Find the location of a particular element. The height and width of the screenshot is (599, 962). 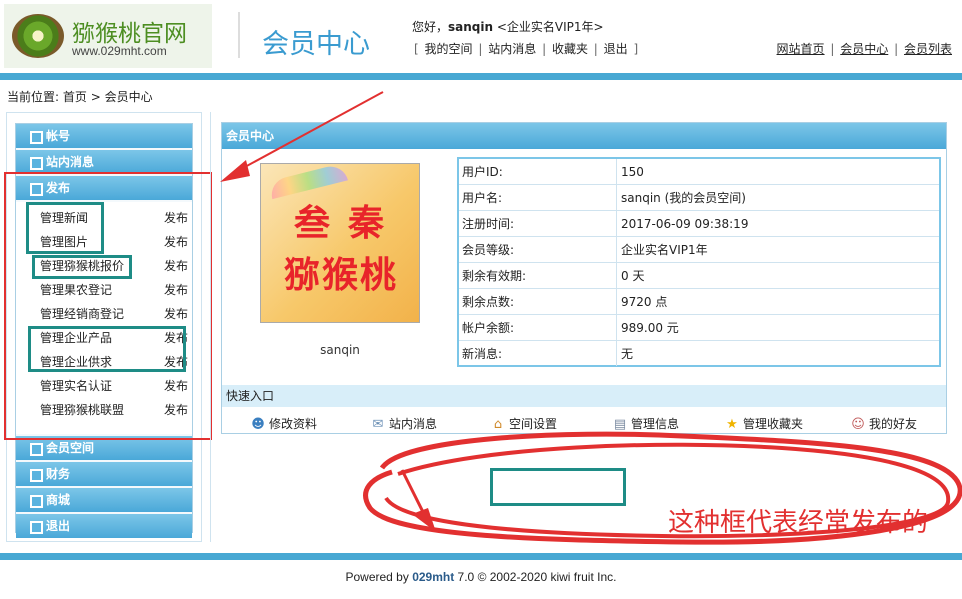

manage-products-link: 管理企业产品 is located at coordinates (76, 338).